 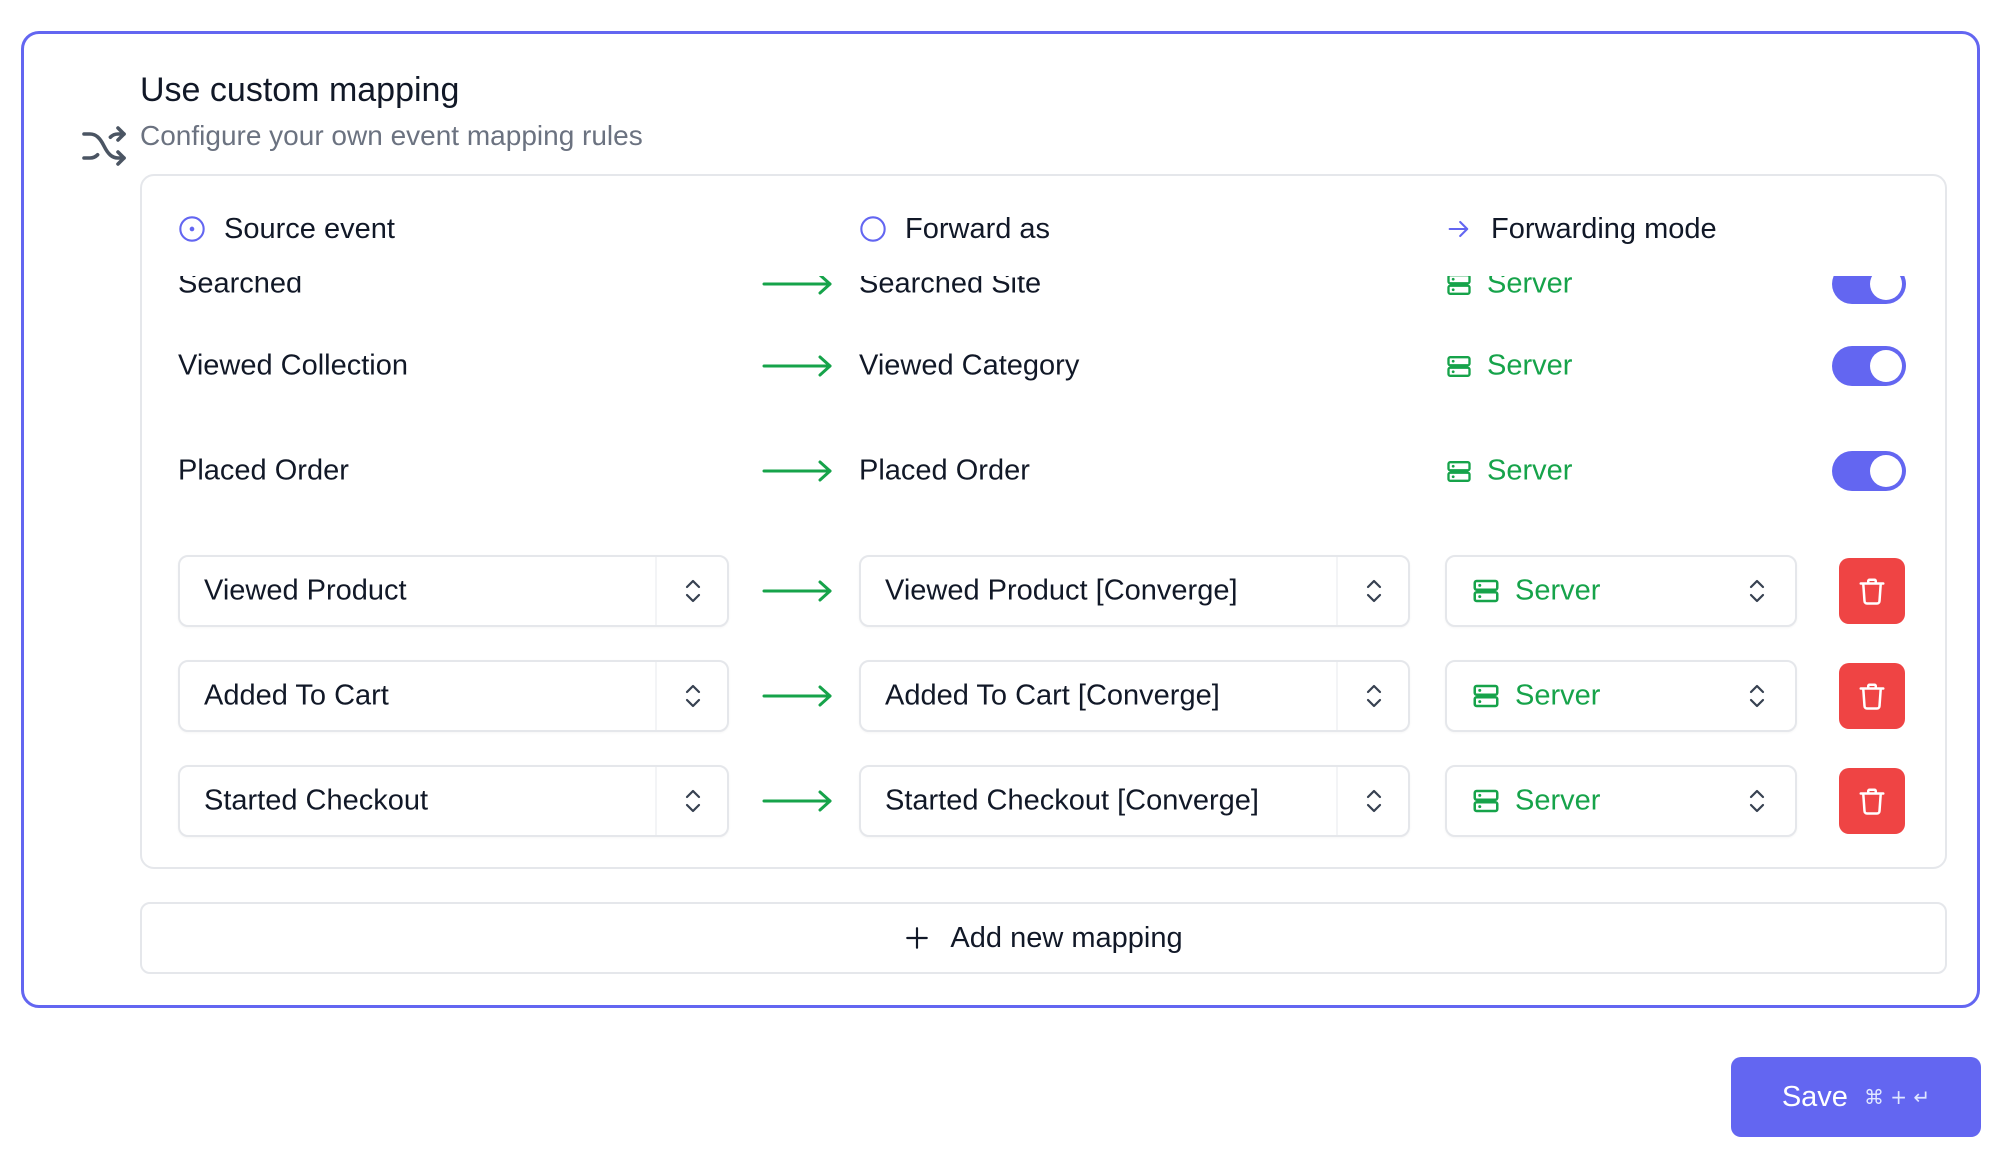 What do you see at coordinates (453, 591) in the screenshot?
I see `source-event-select: Viewed Product` at bounding box center [453, 591].